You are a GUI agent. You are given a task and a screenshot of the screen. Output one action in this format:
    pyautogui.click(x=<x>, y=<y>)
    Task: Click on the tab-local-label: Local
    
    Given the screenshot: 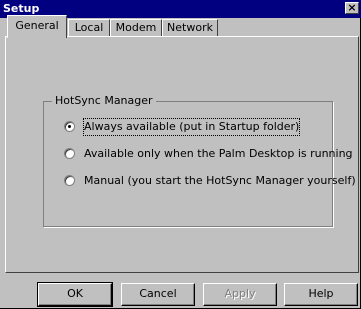 What is the action you would take?
    pyautogui.click(x=89, y=27)
    